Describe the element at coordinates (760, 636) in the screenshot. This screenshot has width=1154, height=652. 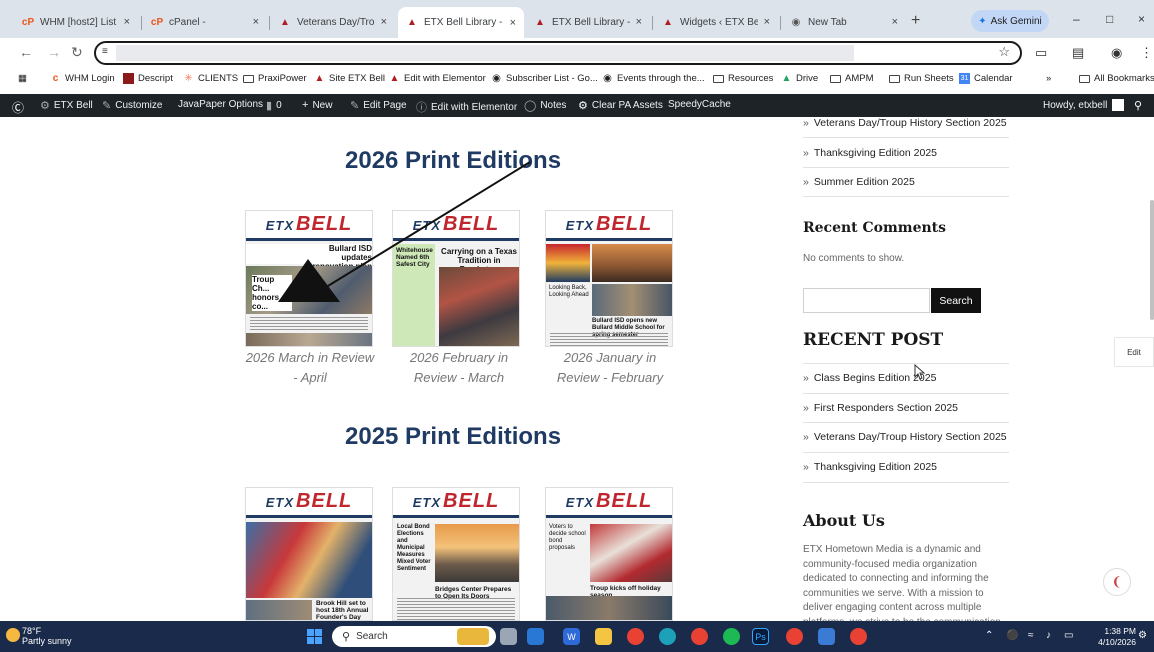
I see `photoshop-icon: Ps` at that location.